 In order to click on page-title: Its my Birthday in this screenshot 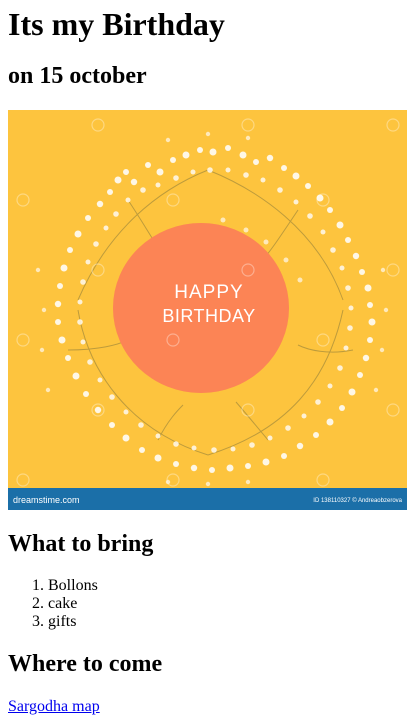, I will do `click(116, 24)`.